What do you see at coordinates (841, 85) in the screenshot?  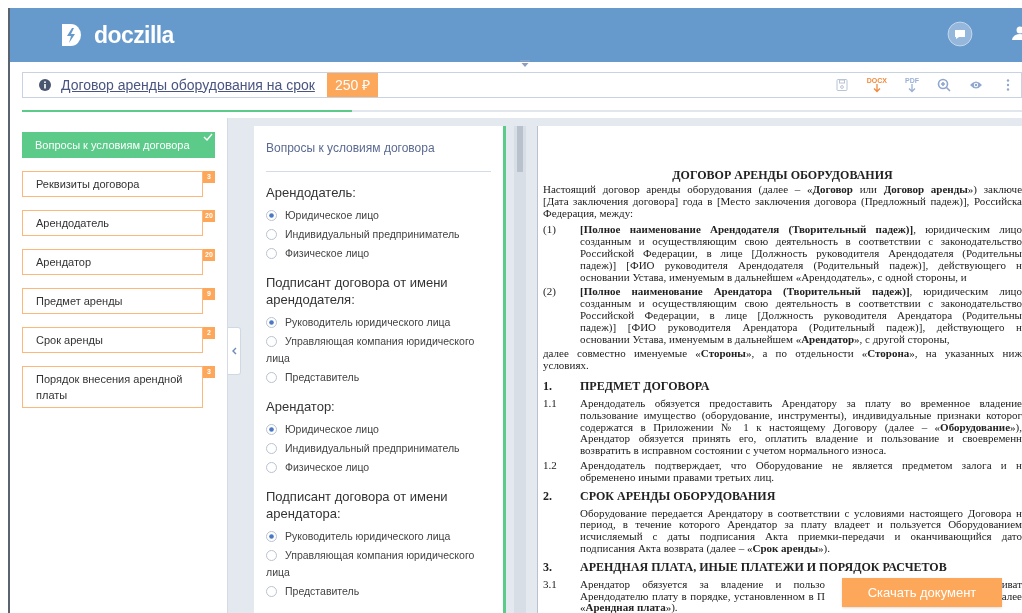 I see `save-icon` at bounding box center [841, 85].